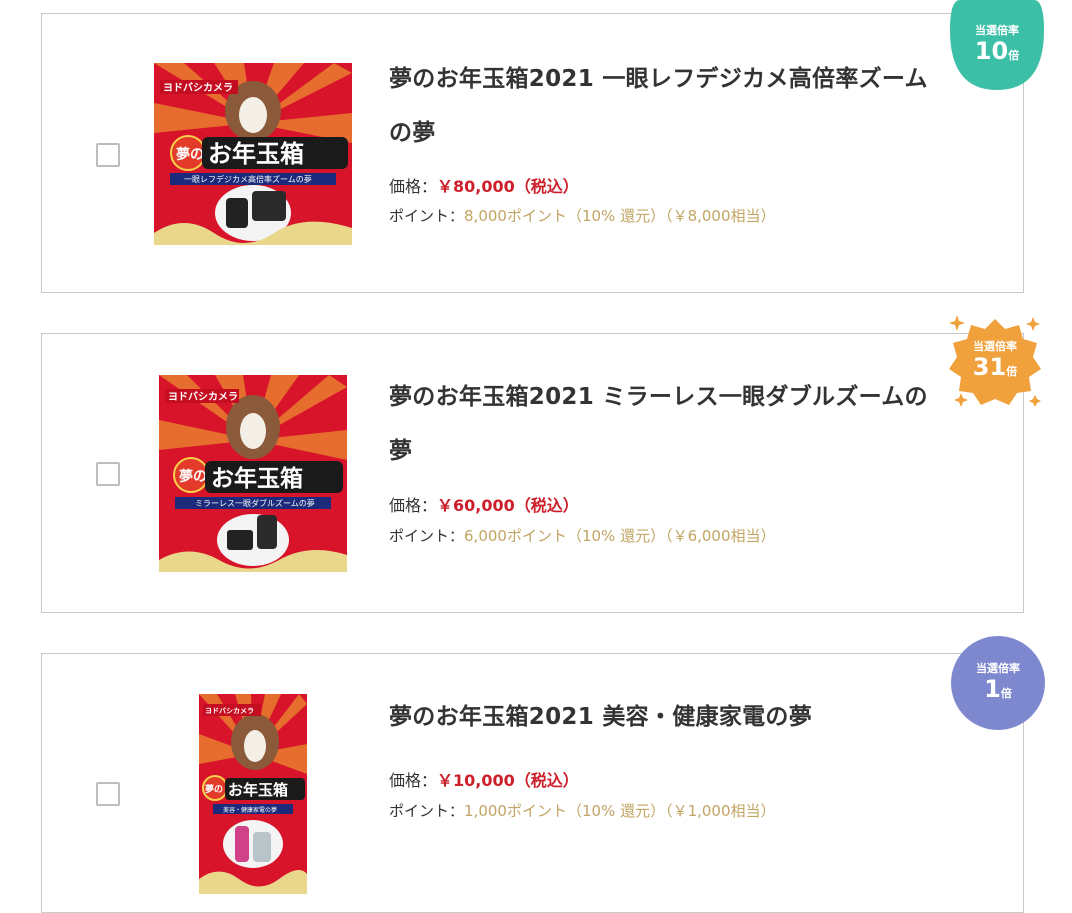  I want to click on points-value: 6,000ポイント（10% 還元）（￥6,000相当）, so click(620, 536).